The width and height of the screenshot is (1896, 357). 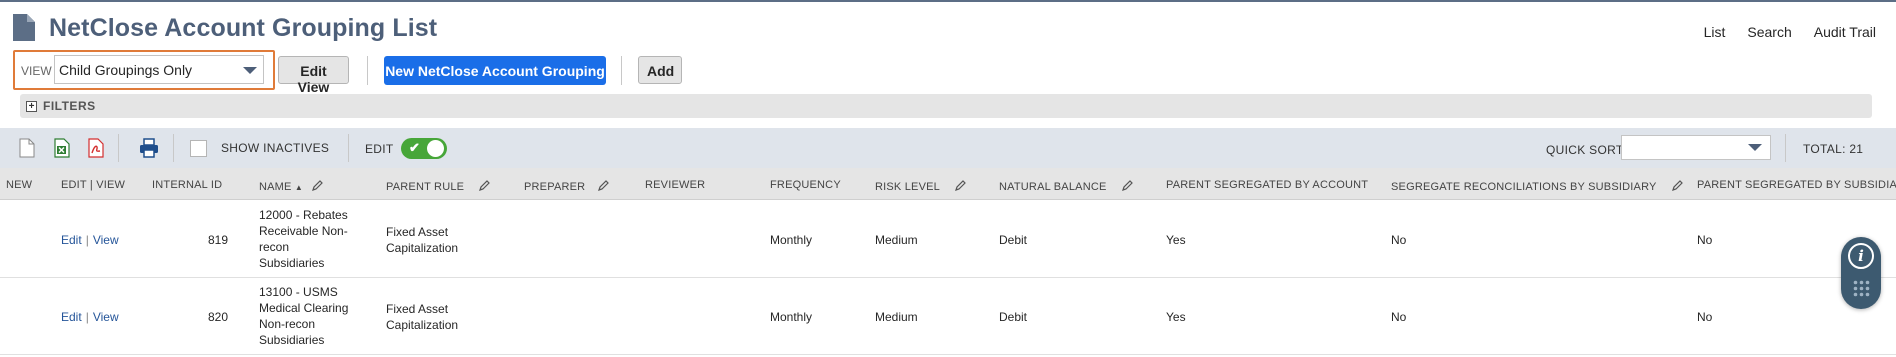 What do you see at coordinates (1696, 147) in the screenshot?
I see `quick-sort-select` at bounding box center [1696, 147].